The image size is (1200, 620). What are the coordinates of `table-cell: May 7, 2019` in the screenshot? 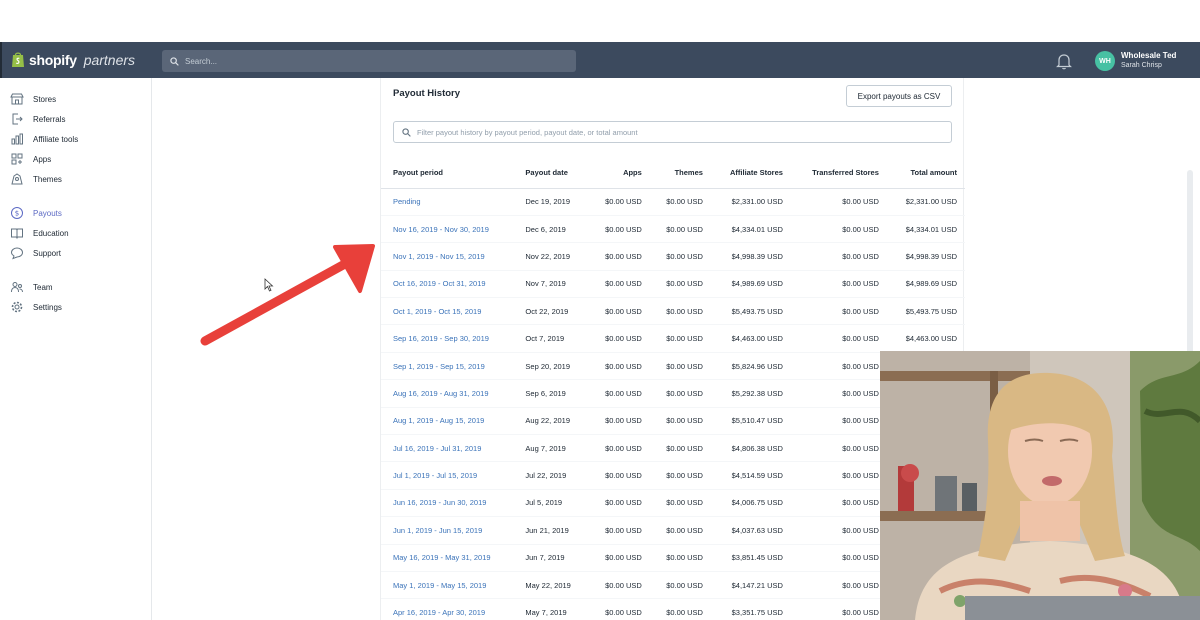 It's located at (553, 609).